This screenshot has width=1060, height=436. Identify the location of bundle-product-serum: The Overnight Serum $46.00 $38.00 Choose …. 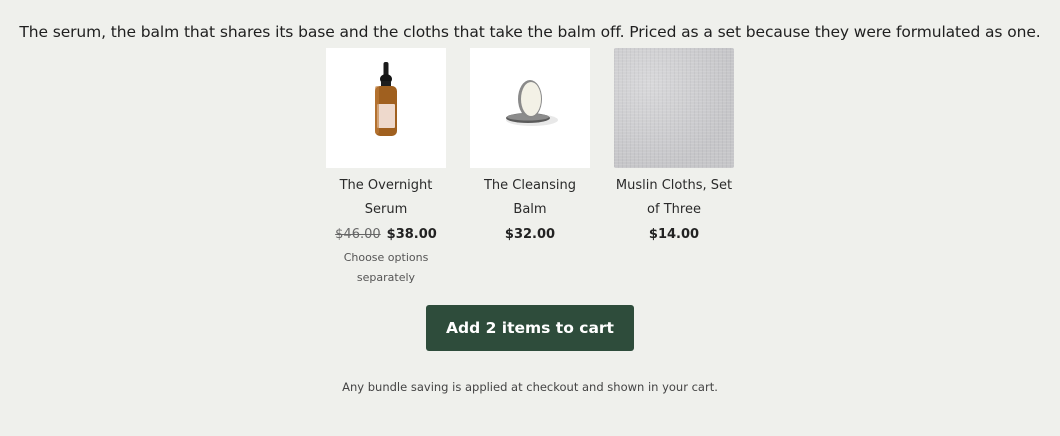
(386, 168).